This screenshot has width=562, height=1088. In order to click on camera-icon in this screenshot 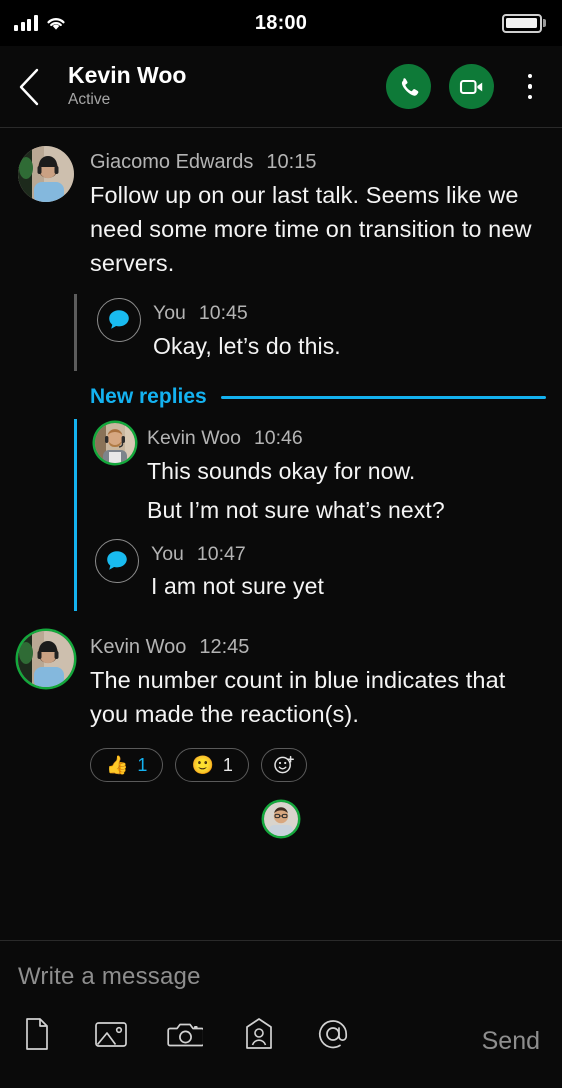, I will do `click(185, 1034)`.